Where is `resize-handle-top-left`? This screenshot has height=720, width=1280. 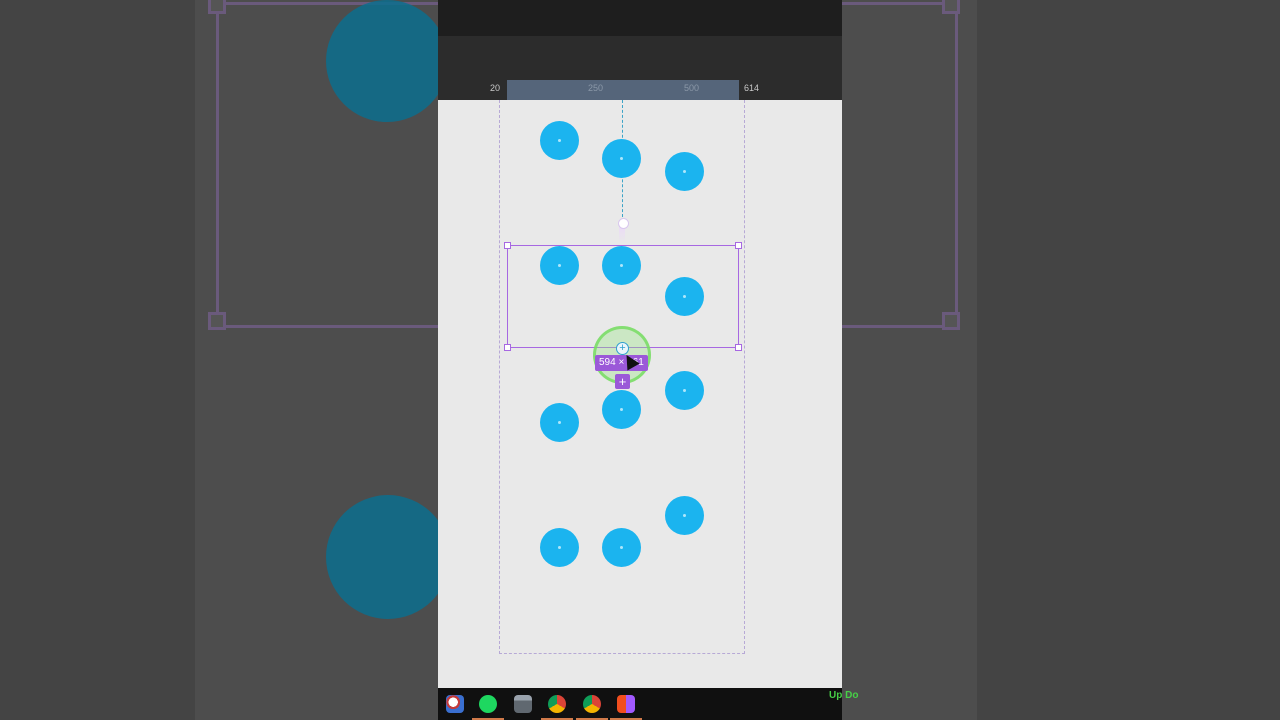 resize-handle-top-left is located at coordinates (507, 245).